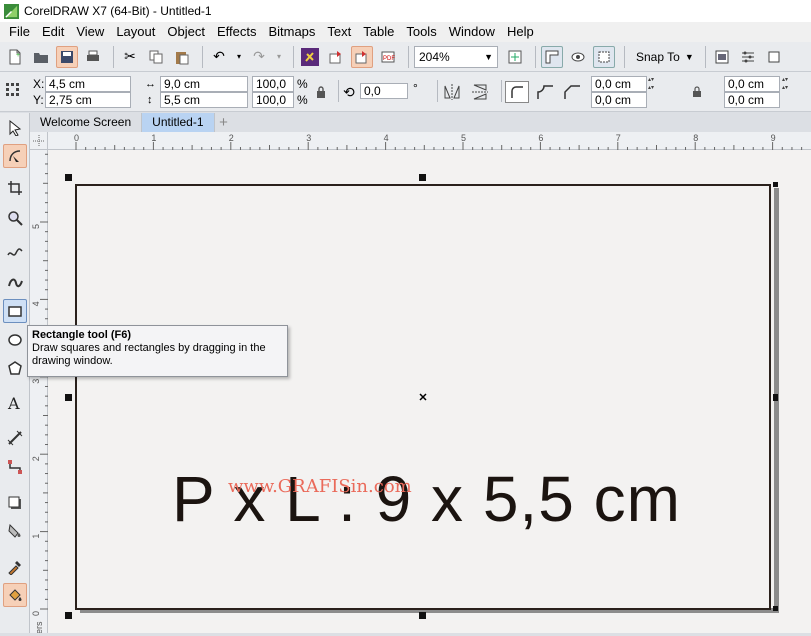  What do you see at coordinates (156, 57) in the screenshot?
I see `copy-icon` at bounding box center [156, 57].